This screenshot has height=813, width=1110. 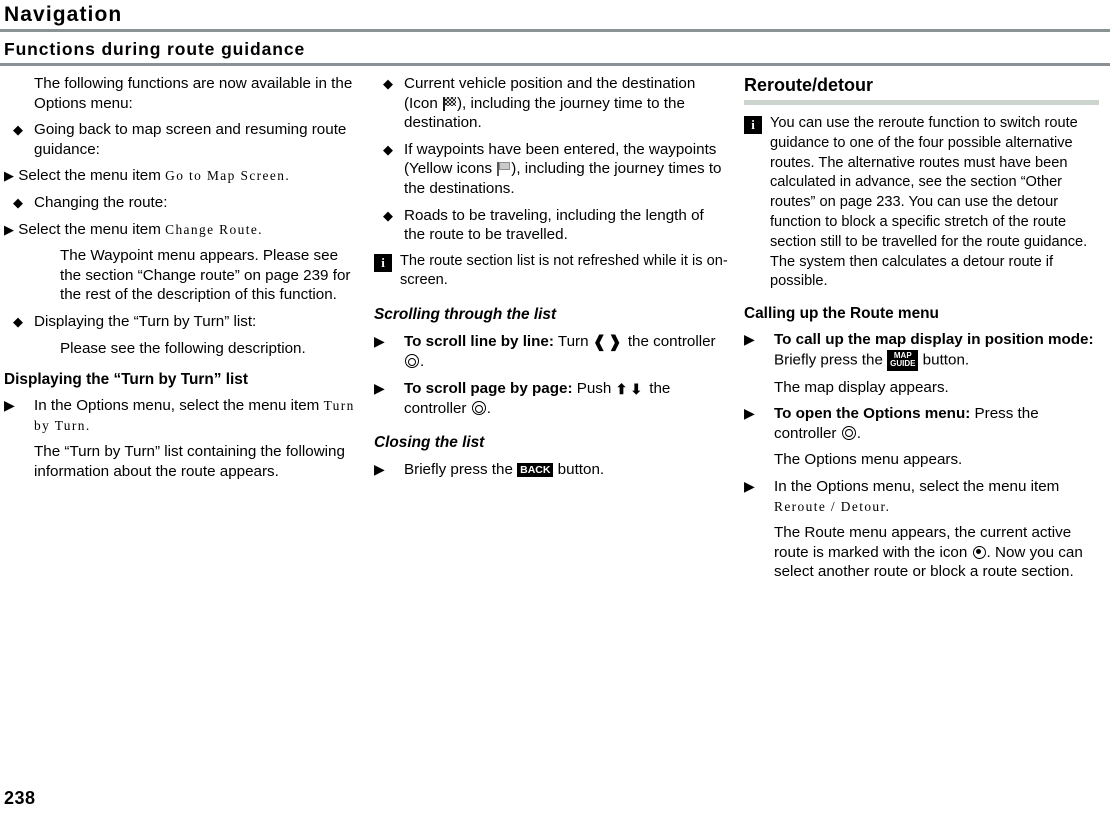 I want to click on step-label: To scroll page by page:, so click(x=488, y=388).